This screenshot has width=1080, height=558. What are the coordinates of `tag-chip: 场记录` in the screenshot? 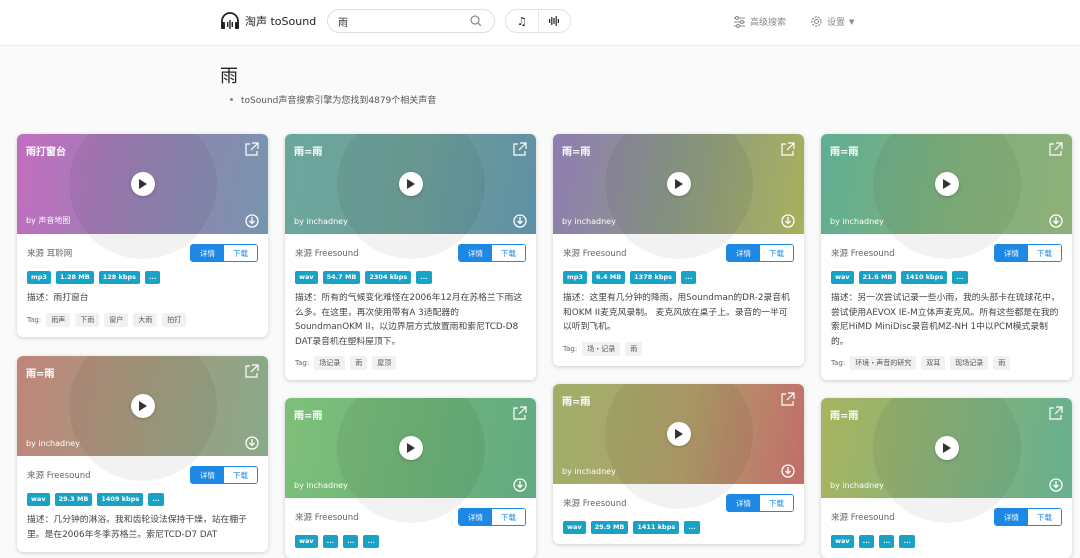 It's located at (330, 363).